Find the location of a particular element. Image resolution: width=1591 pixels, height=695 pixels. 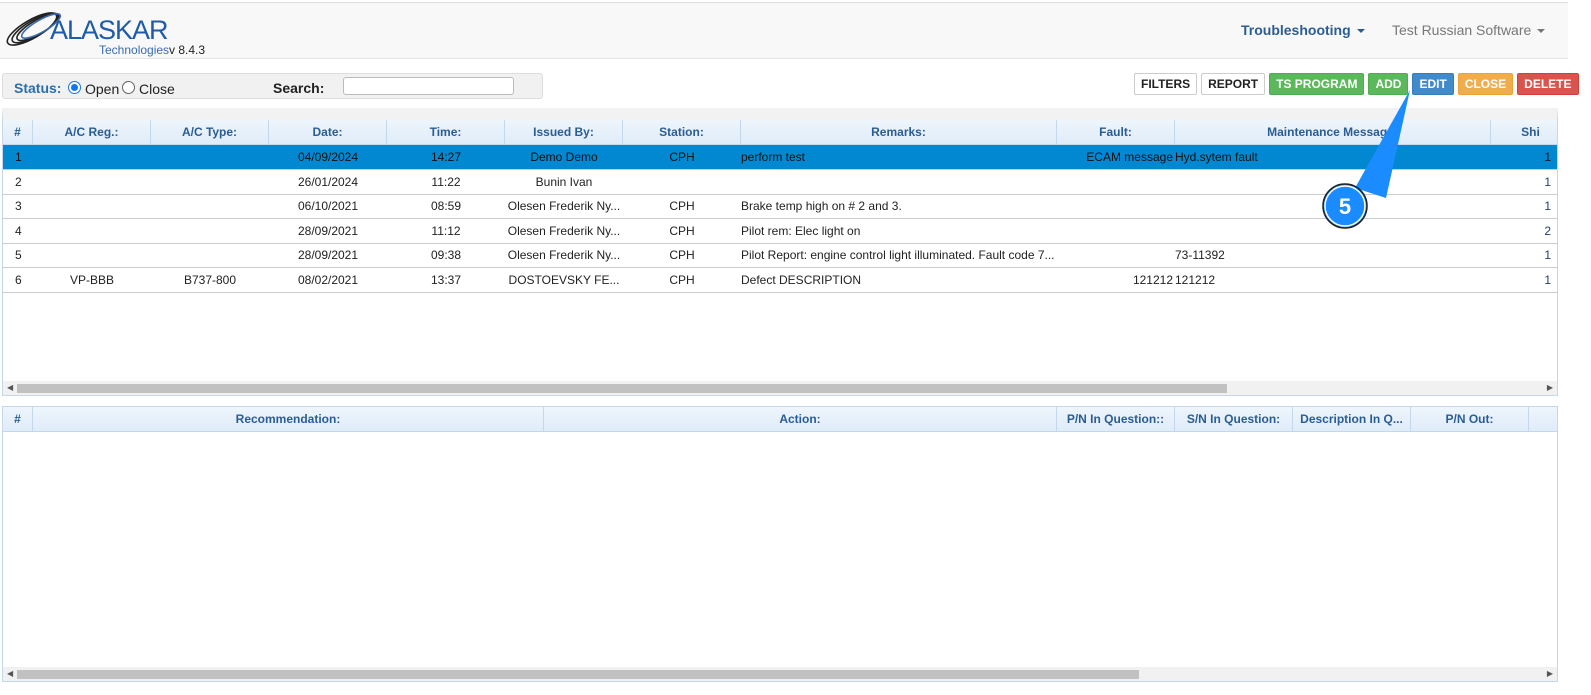

search-input is located at coordinates (428, 86).